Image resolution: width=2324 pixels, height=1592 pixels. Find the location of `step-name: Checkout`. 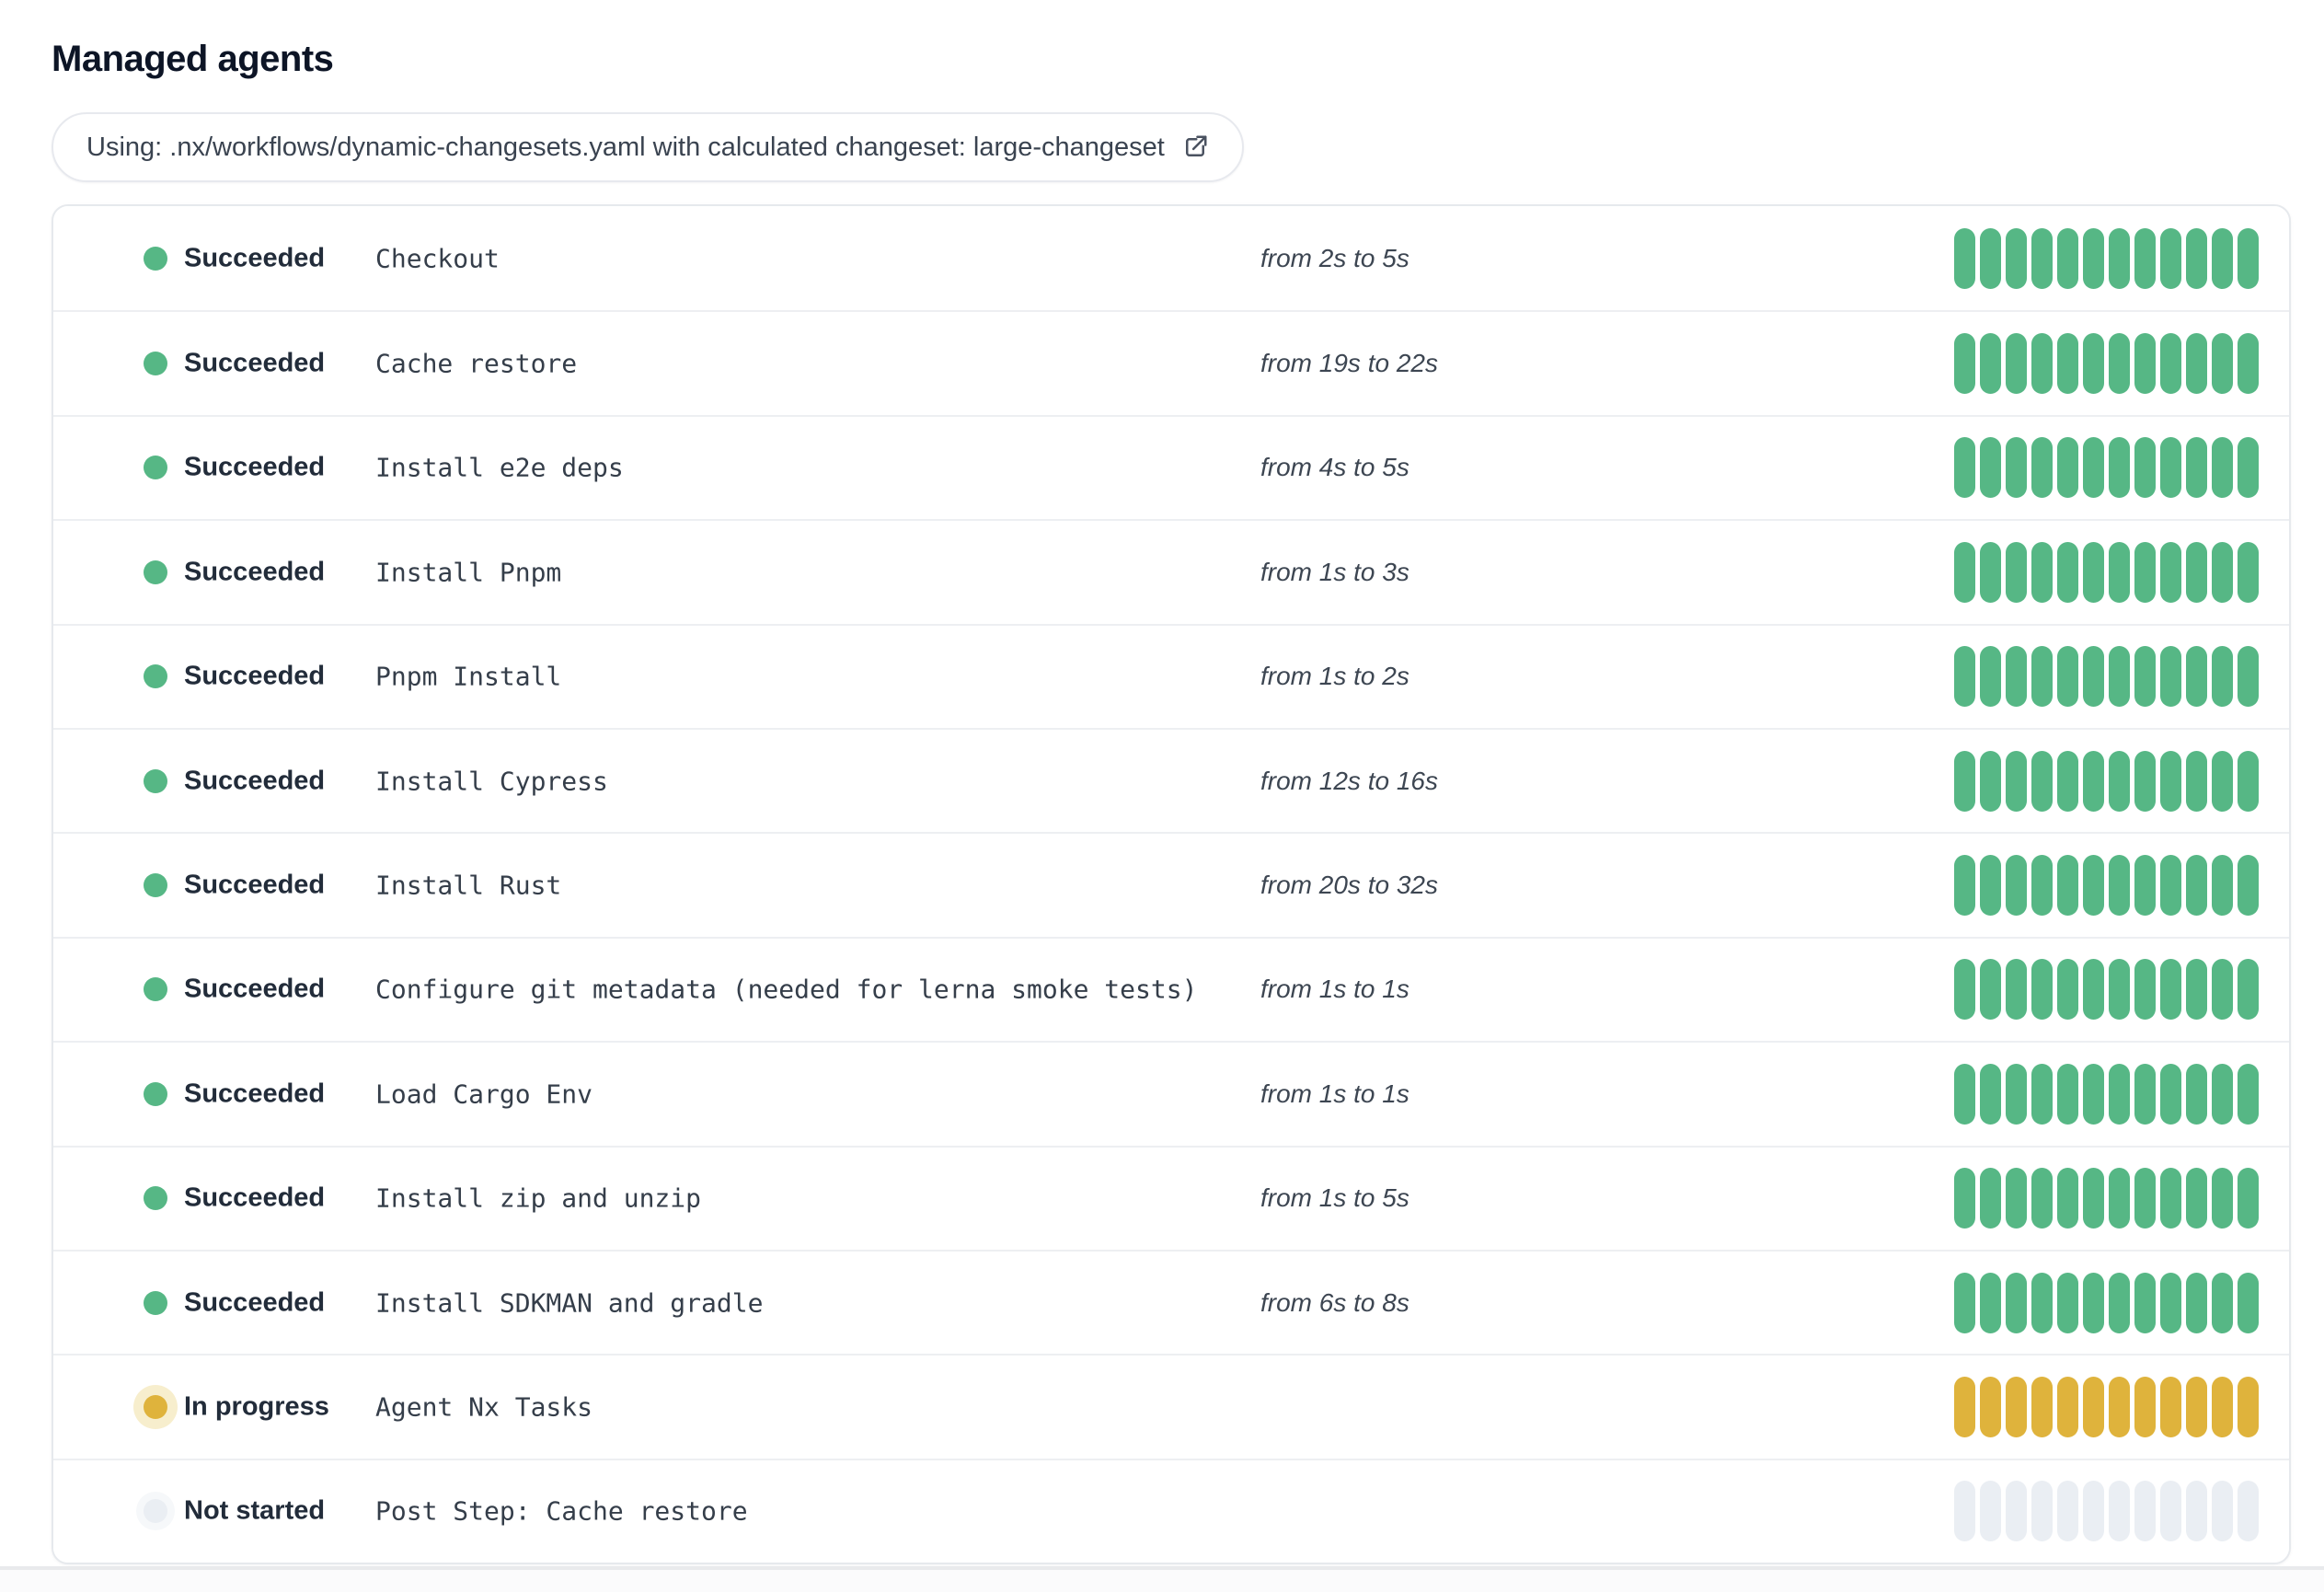

step-name: Checkout is located at coordinates (437, 258).